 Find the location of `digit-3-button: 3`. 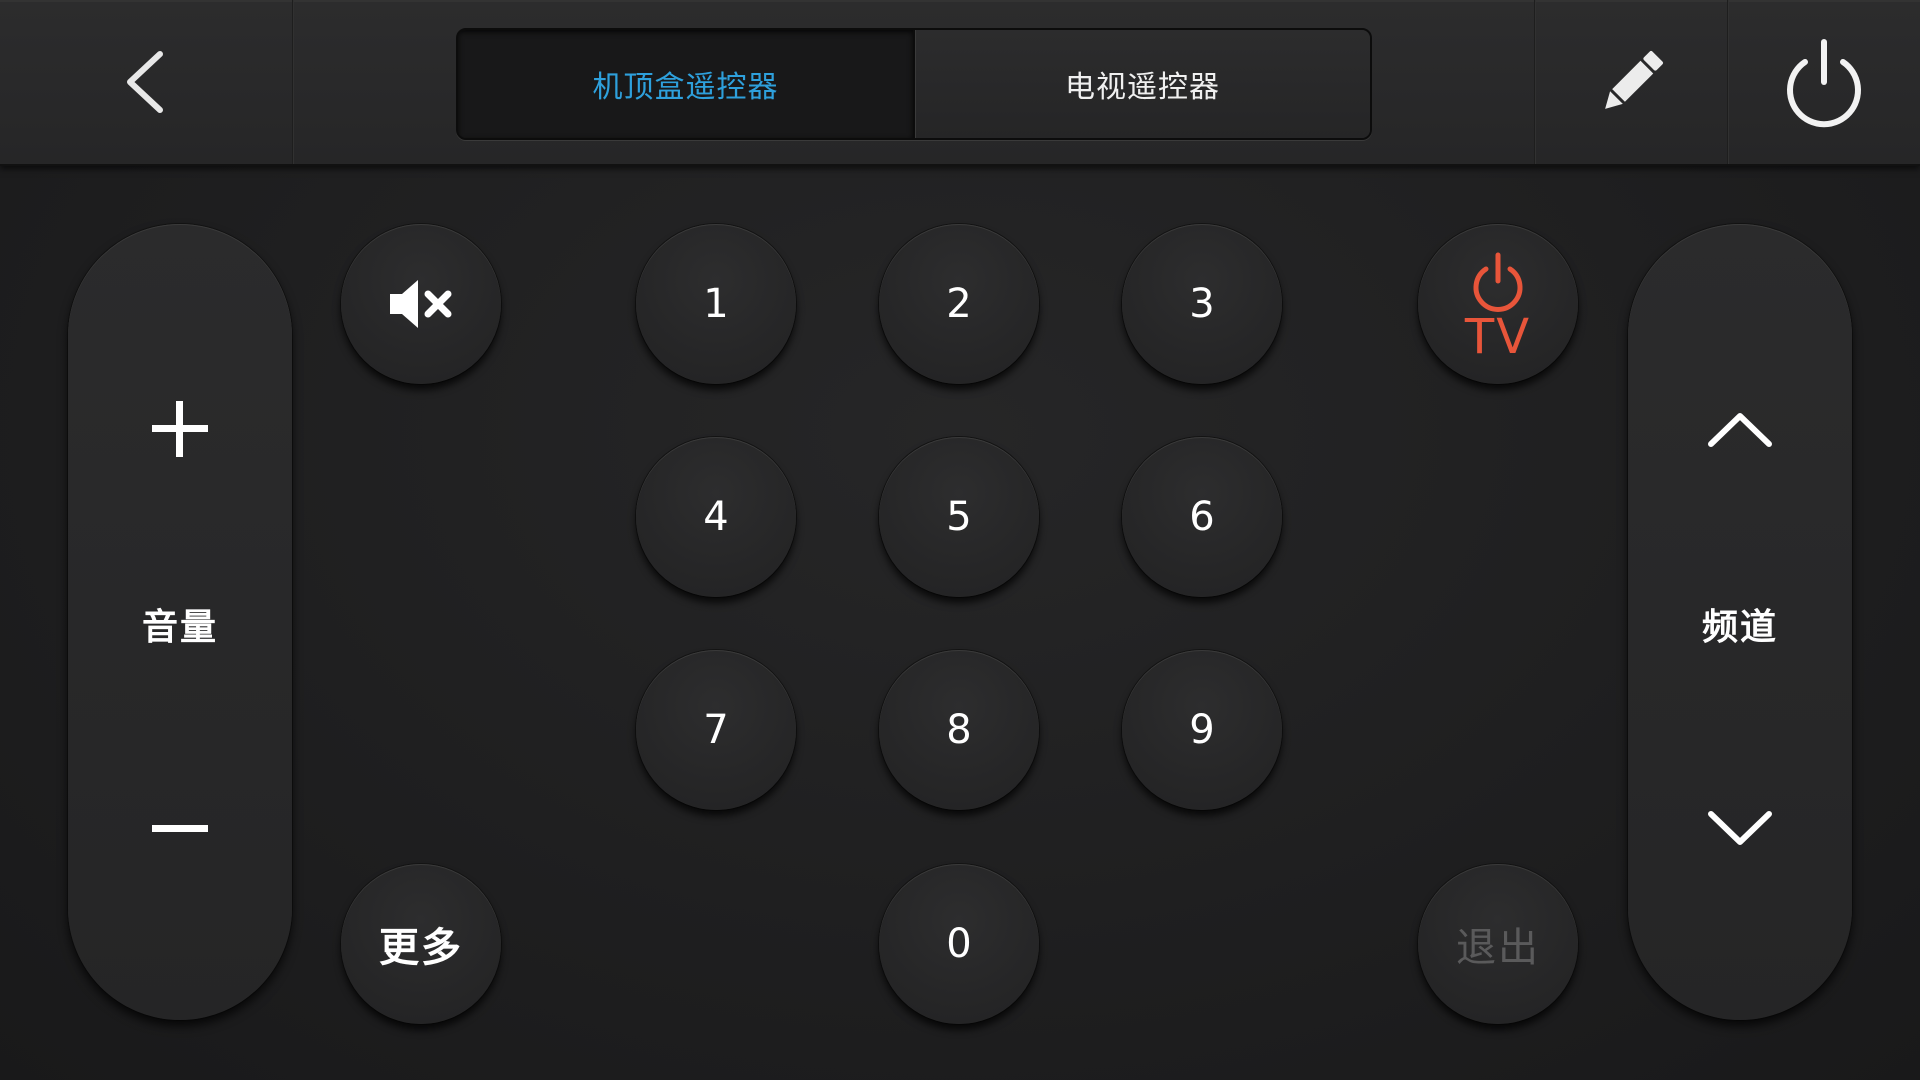

digit-3-button: 3 is located at coordinates (1202, 304).